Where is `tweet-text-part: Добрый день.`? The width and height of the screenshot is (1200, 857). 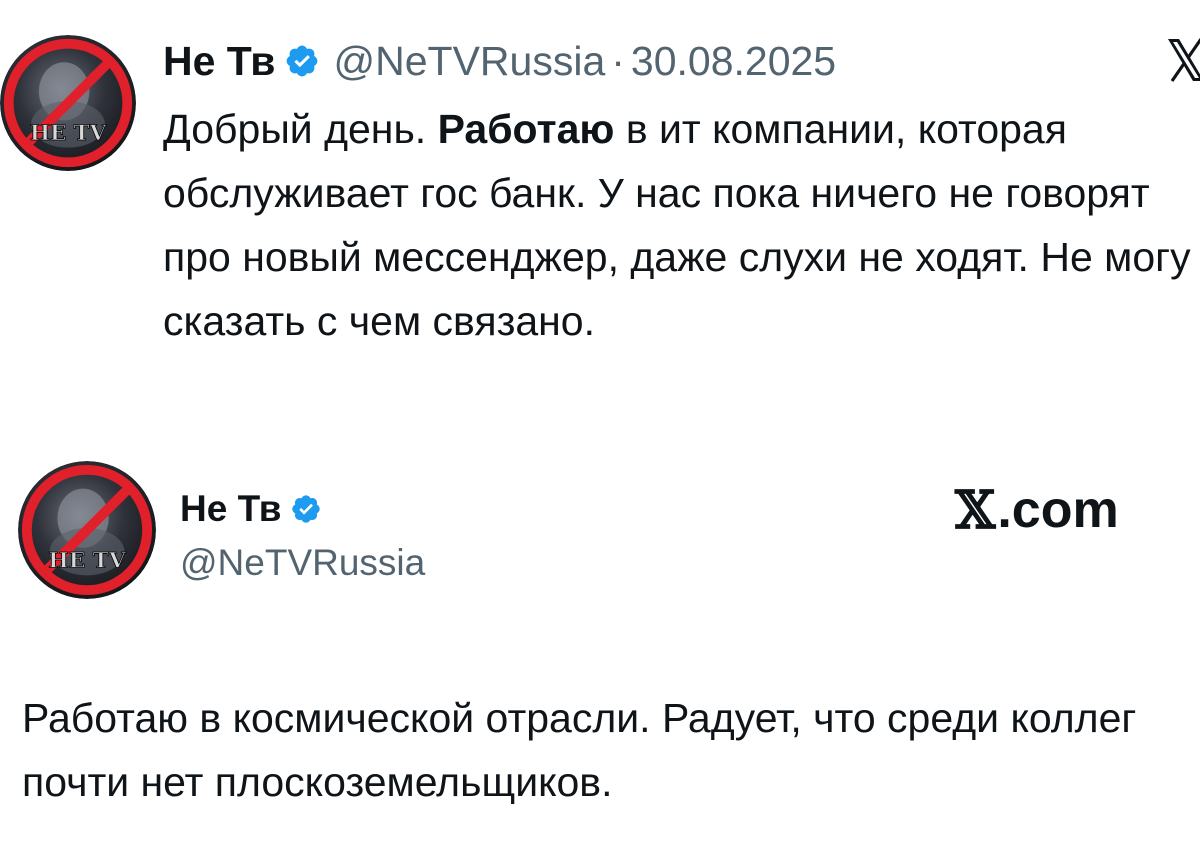
tweet-text-part: Добрый день. is located at coordinates (300, 129).